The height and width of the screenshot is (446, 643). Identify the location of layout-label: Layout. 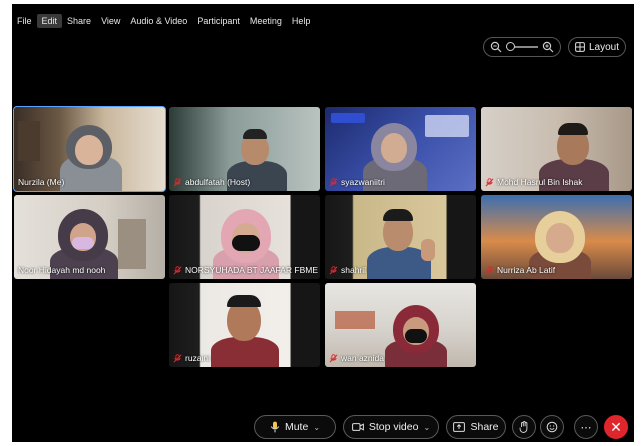
(604, 47).